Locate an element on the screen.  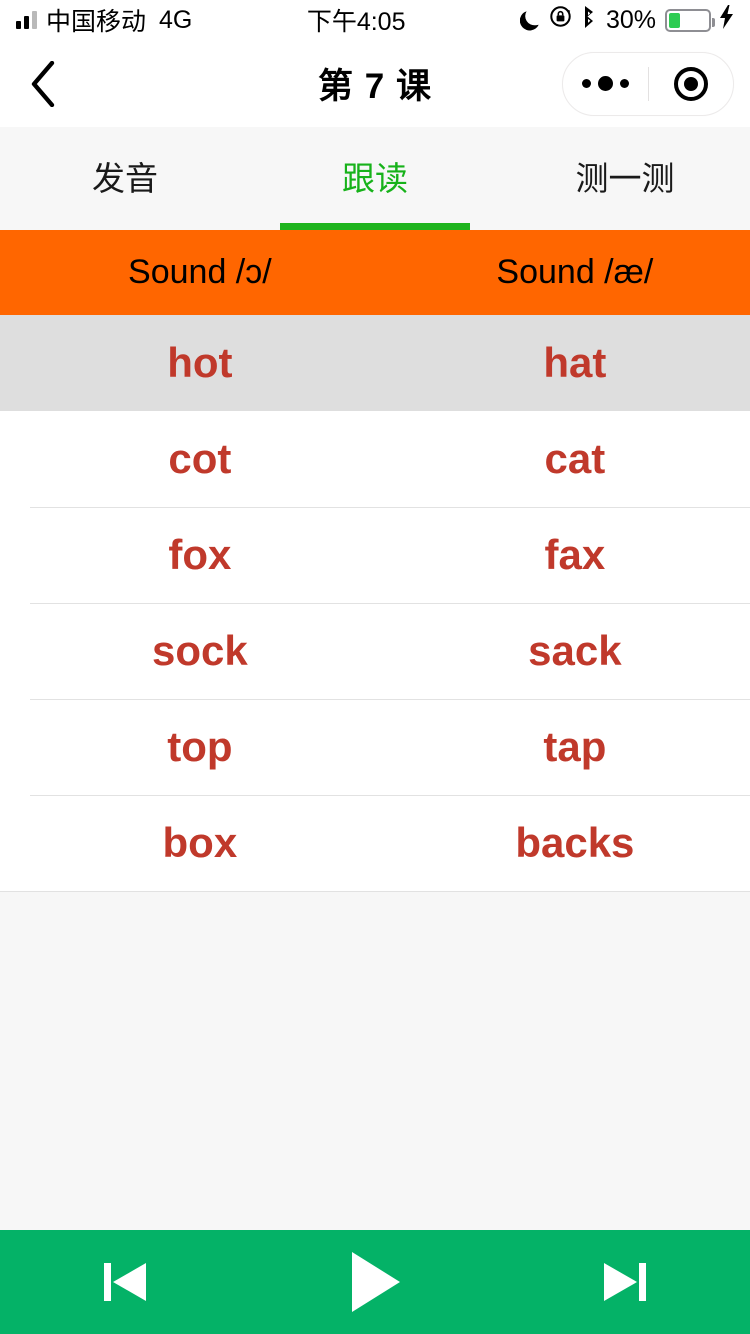
word-text: top is located at coordinates (200, 746).